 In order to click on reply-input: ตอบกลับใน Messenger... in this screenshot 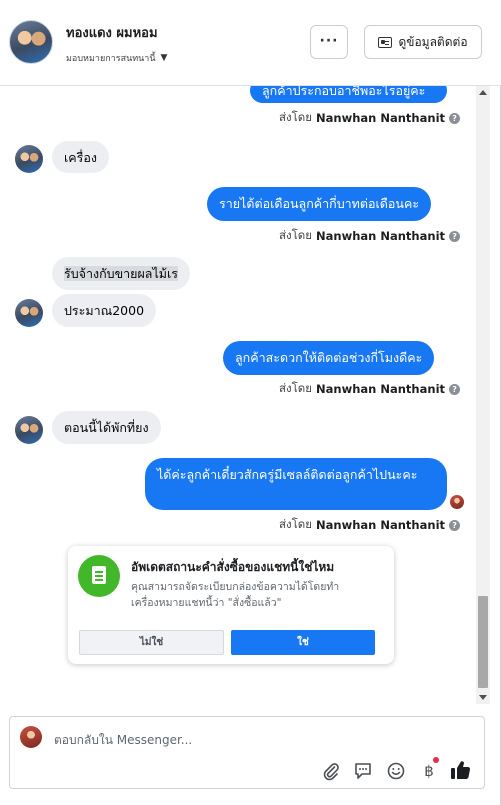, I will do `click(123, 740)`.